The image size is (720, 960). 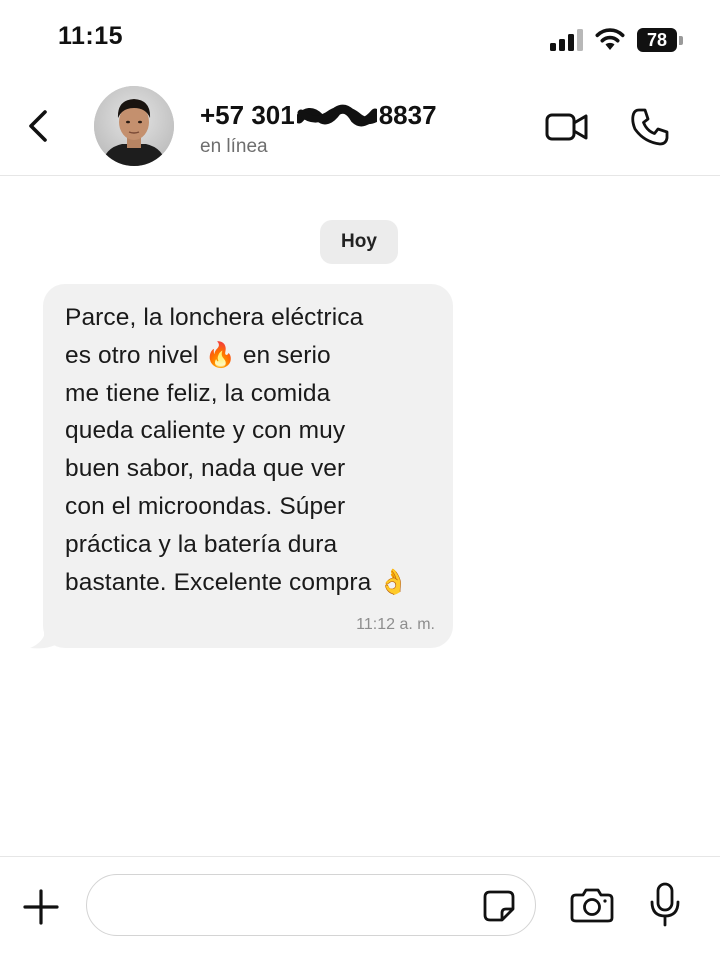 What do you see at coordinates (407, 115) in the screenshot?
I see `contact-number-suffix: 8837` at bounding box center [407, 115].